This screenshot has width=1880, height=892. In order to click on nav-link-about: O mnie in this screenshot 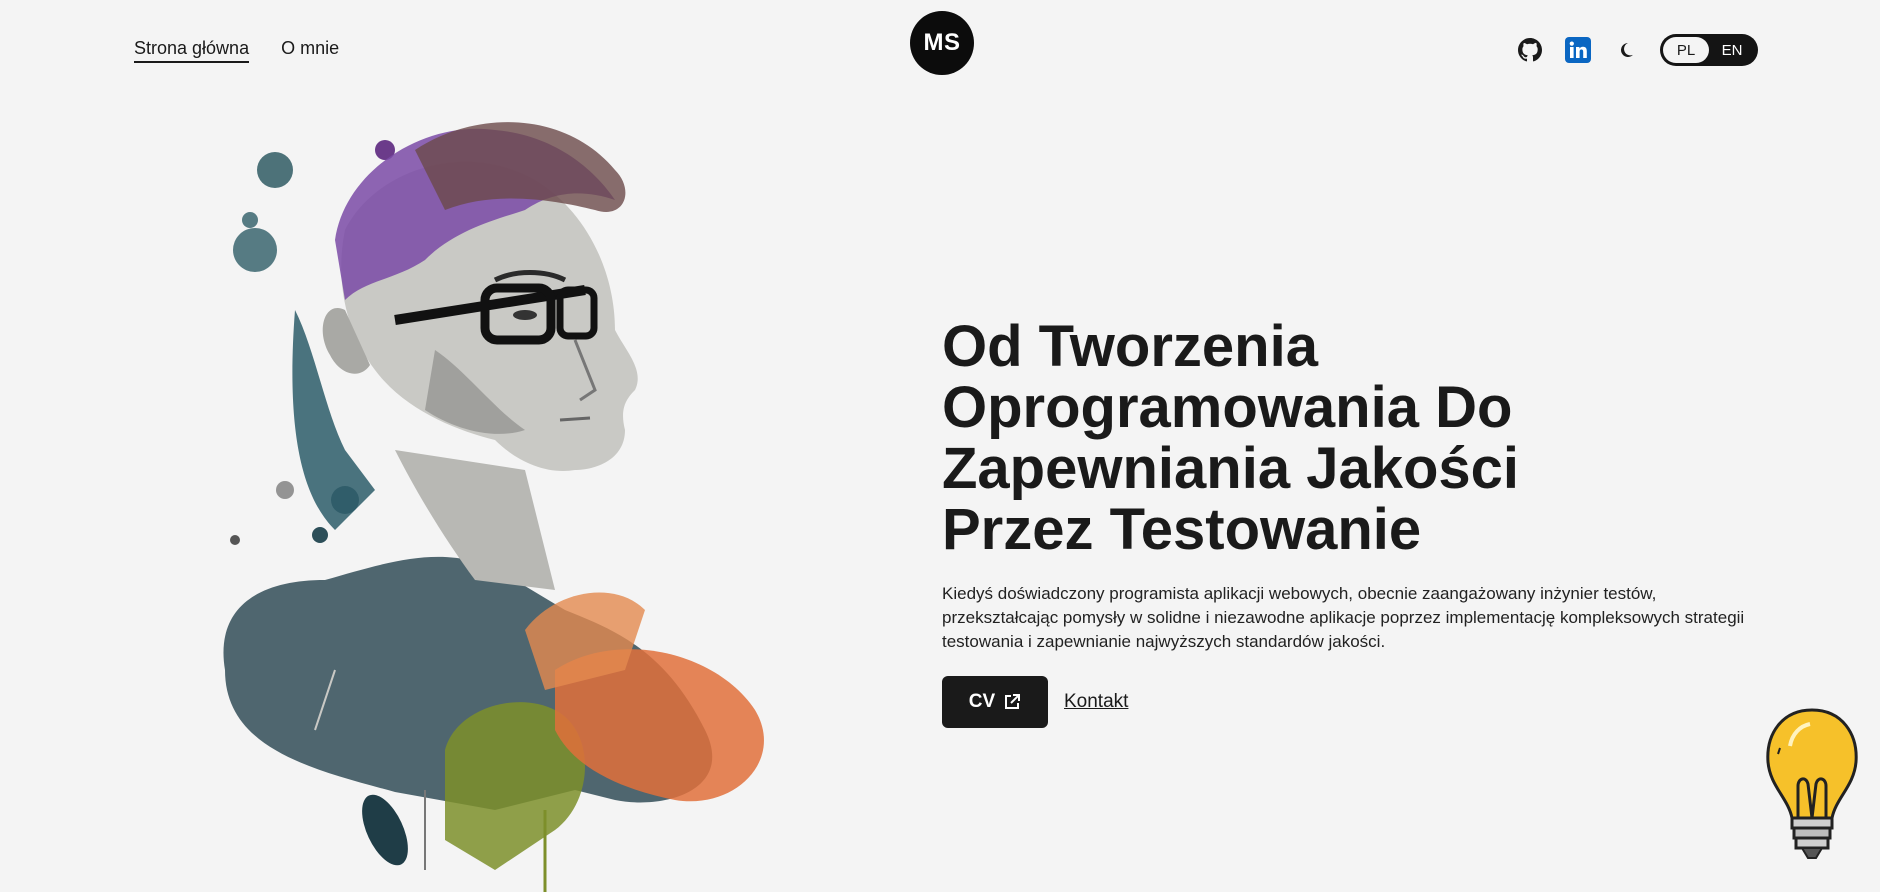, I will do `click(310, 50)`.